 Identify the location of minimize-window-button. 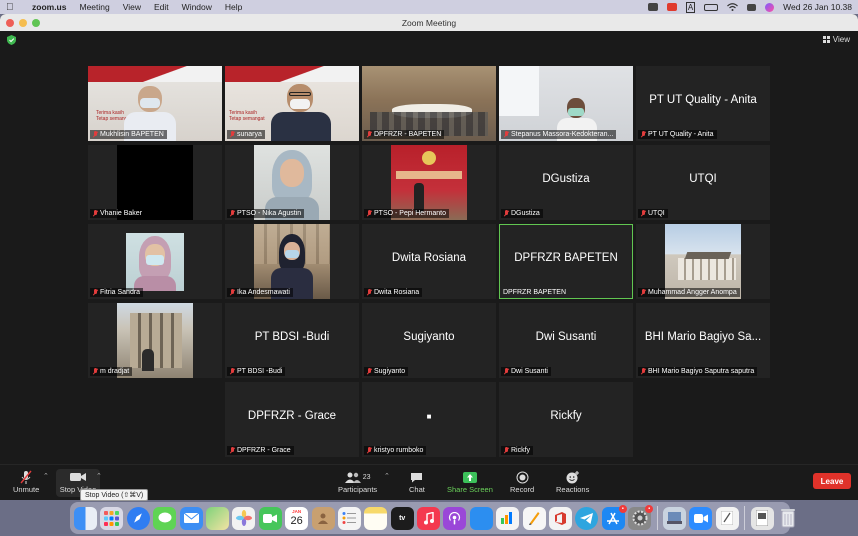
(23, 23).